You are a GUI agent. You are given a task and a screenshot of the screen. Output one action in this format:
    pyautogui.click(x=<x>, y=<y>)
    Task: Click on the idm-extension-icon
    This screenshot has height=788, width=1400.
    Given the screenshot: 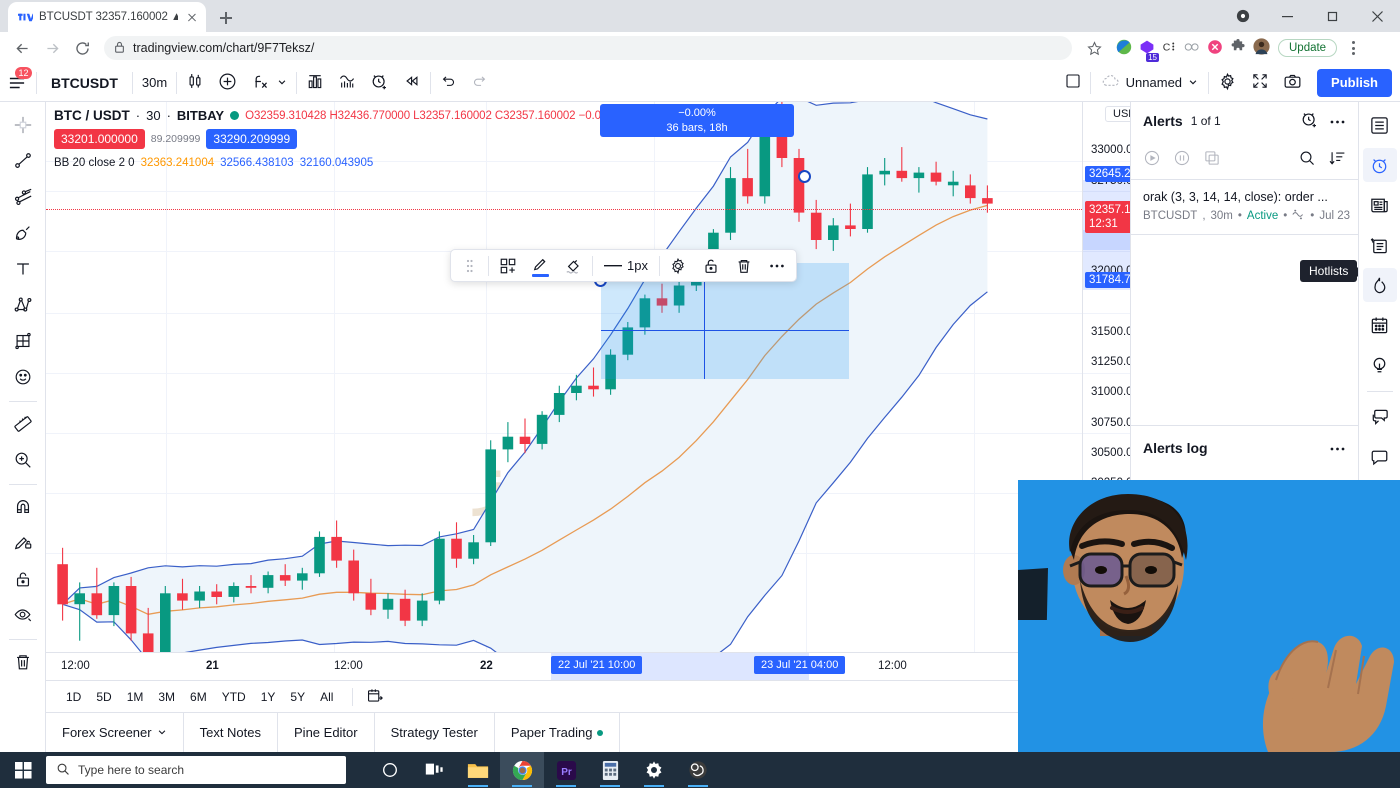 What is the action you would take?
    pyautogui.click(x=1124, y=48)
    